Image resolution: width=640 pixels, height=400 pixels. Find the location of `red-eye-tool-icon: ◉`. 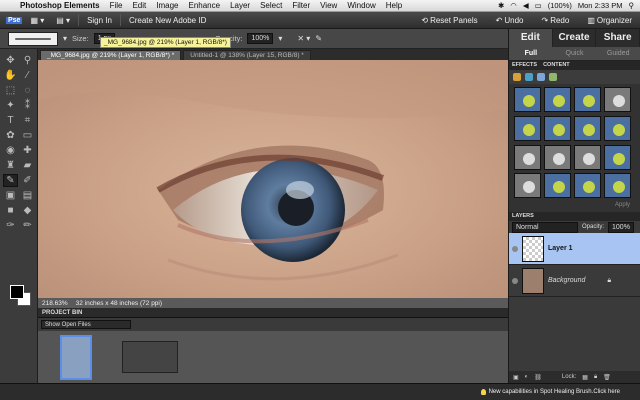

red-eye-tool-icon: ◉ is located at coordinates (10, 150).